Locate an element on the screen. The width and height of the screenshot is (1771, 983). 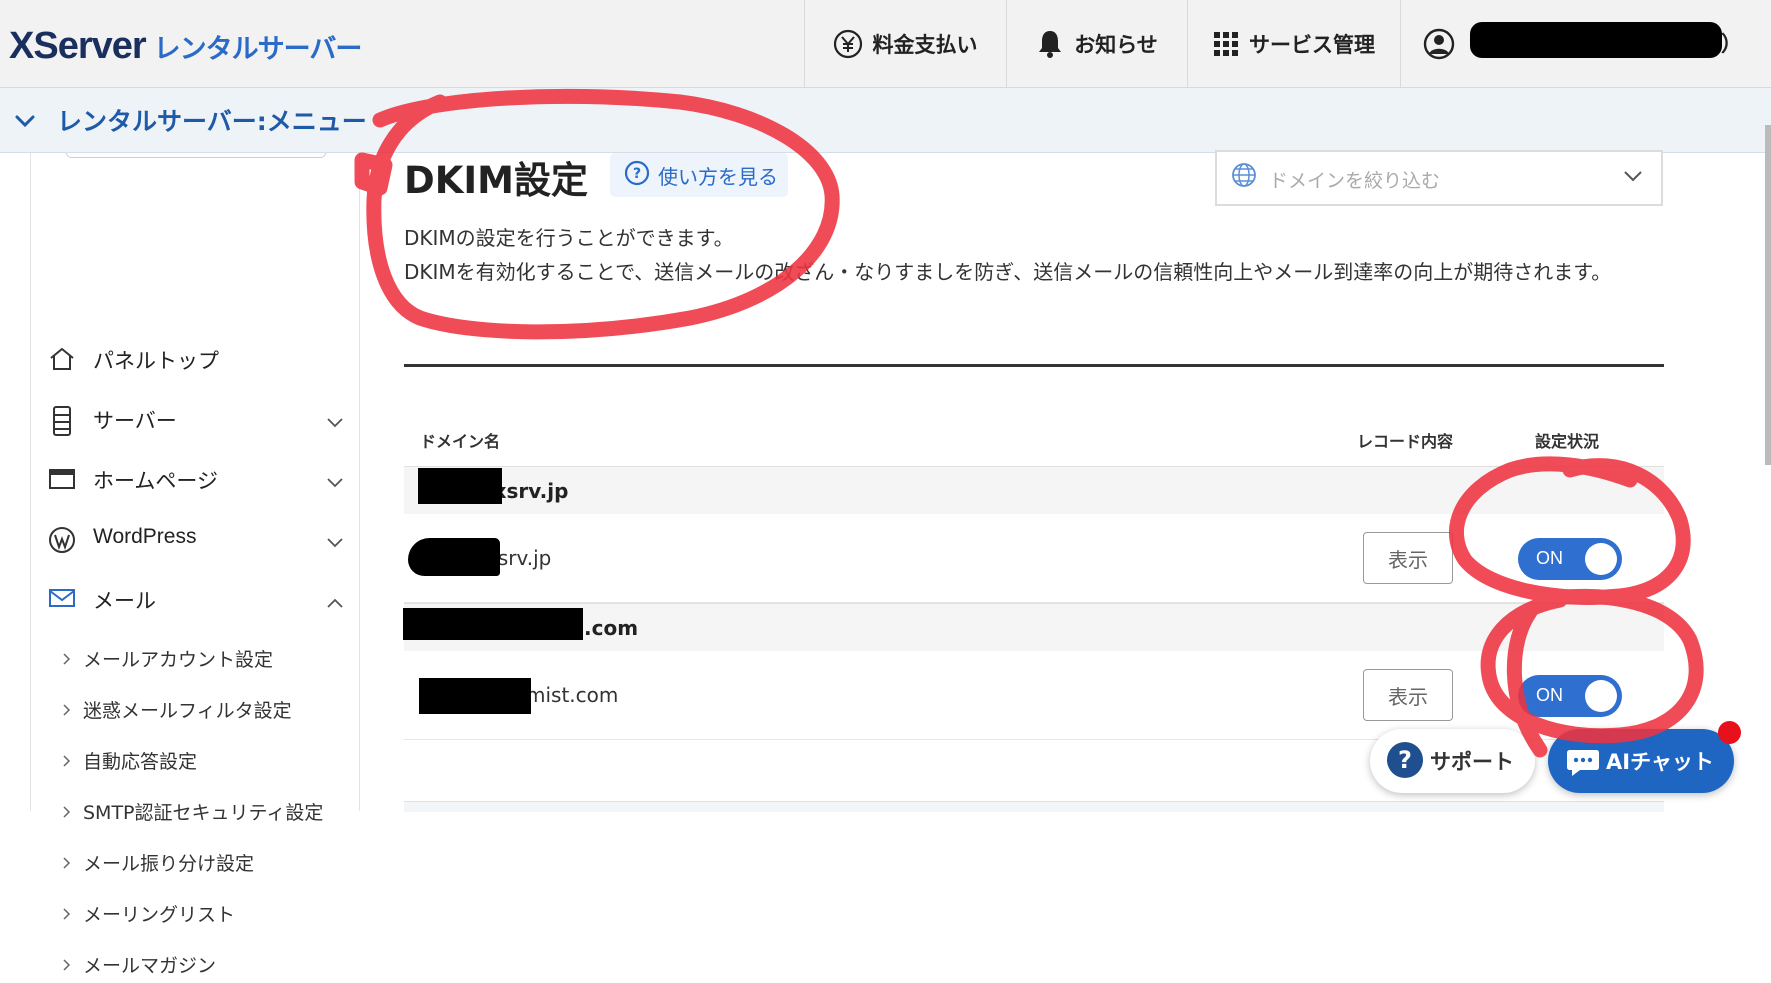
window-icon is located at coordinates (62, 479).